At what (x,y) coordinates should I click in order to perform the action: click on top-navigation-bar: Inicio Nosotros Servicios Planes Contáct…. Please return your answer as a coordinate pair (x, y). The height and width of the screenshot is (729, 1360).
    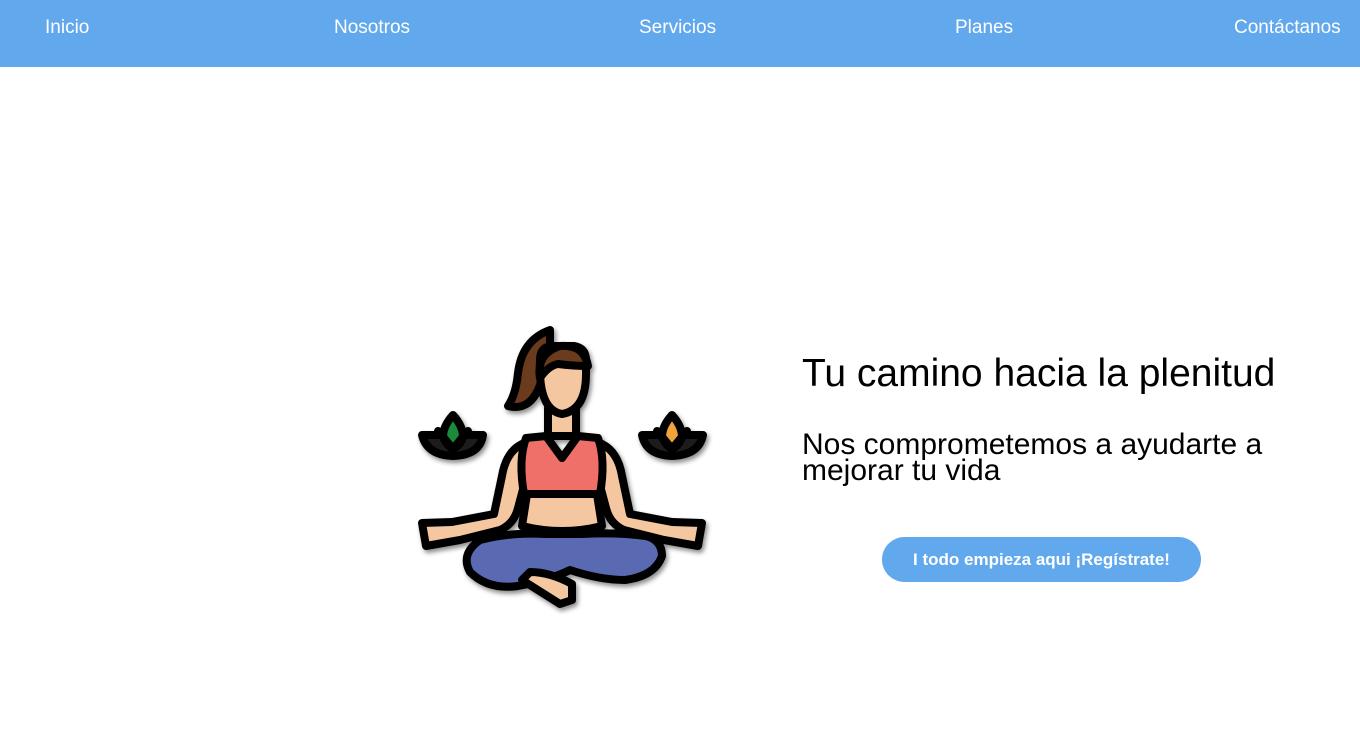
    Looking at the image, I should click on (680, 33).